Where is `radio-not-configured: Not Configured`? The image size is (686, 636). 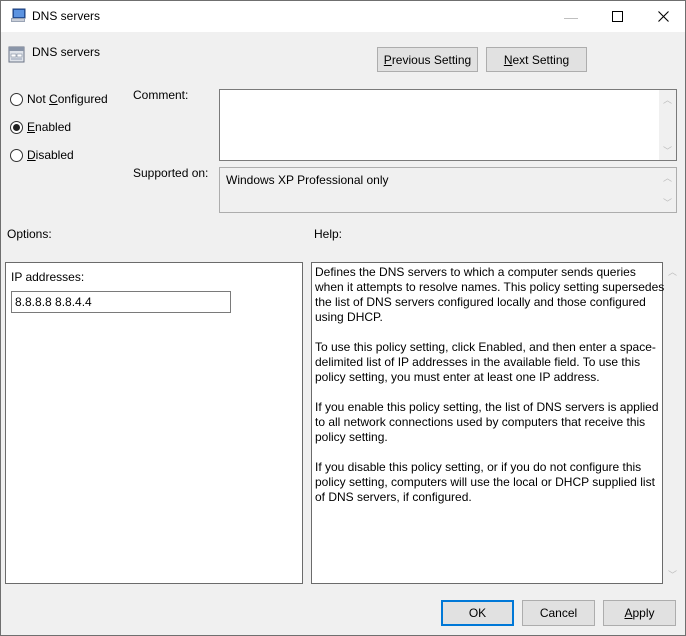 radio-not-configured: Not Configured is located at coordinates (59, 99).